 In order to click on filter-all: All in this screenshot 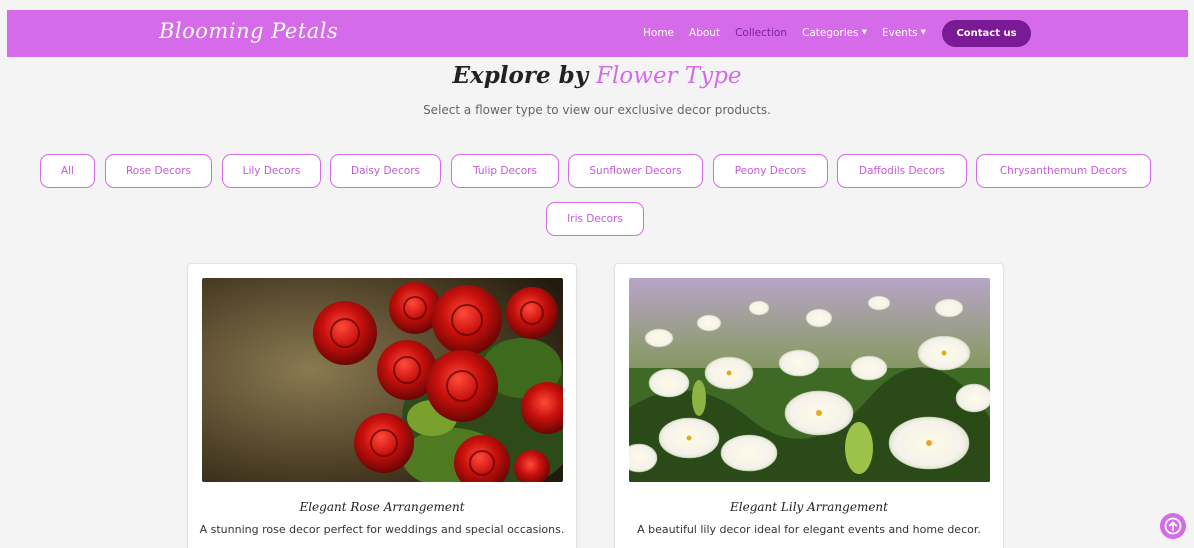, I will do `click(67, 171)`.